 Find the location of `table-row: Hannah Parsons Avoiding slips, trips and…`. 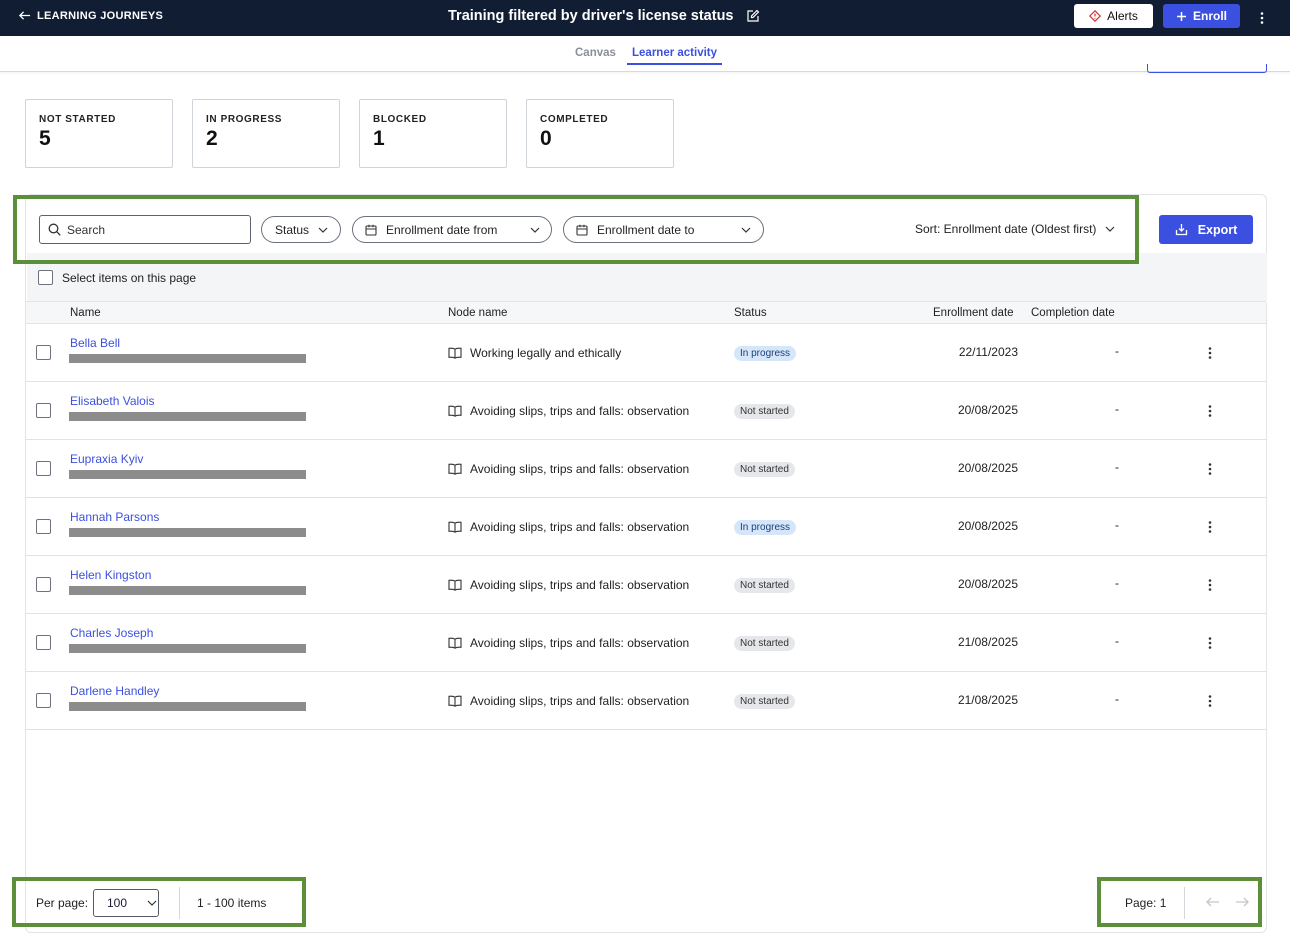

table-row: Hannah Parsons Avoiding slips, trips and… is located at coordinates (646, 527).